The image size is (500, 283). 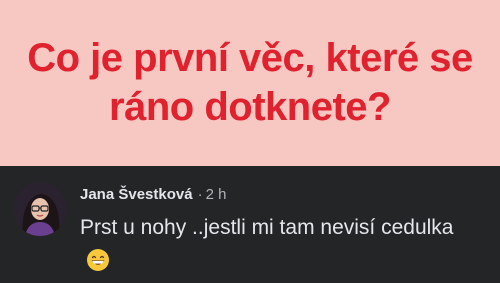 I want to click on comment-author: Jana Švestková, so click(x=136, y=194).